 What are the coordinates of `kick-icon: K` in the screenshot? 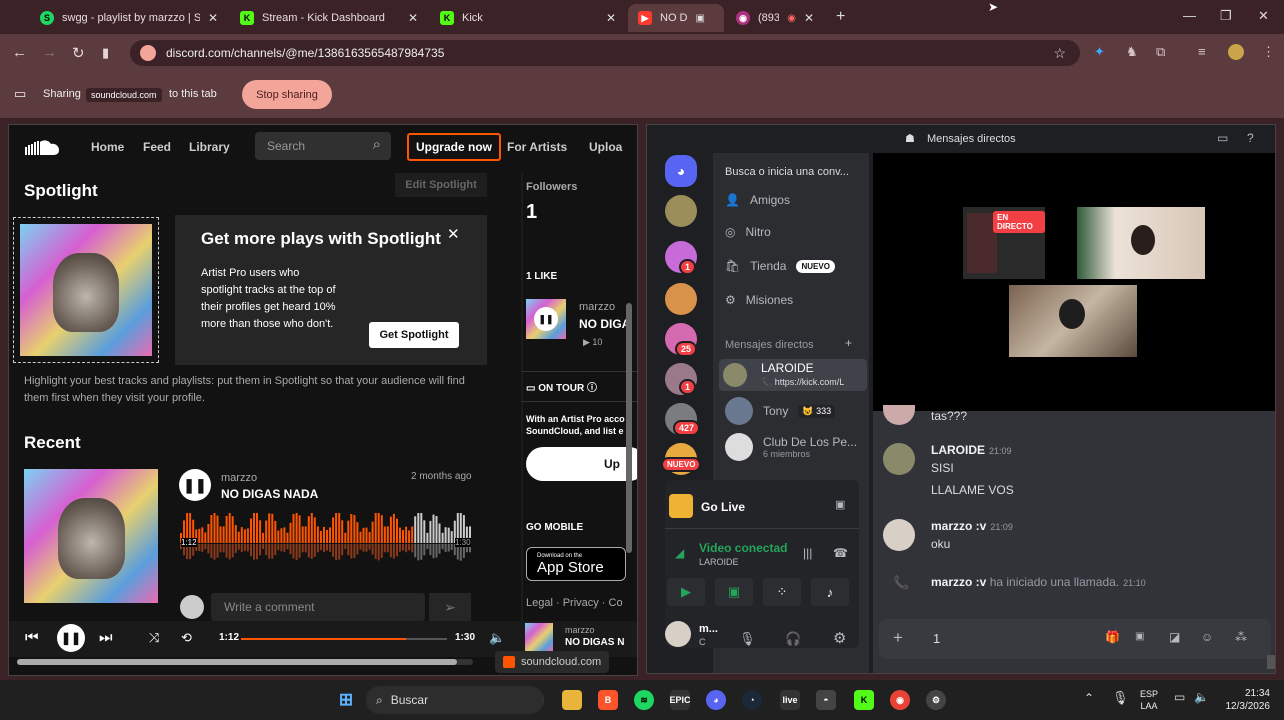 It's located at (864, 700).